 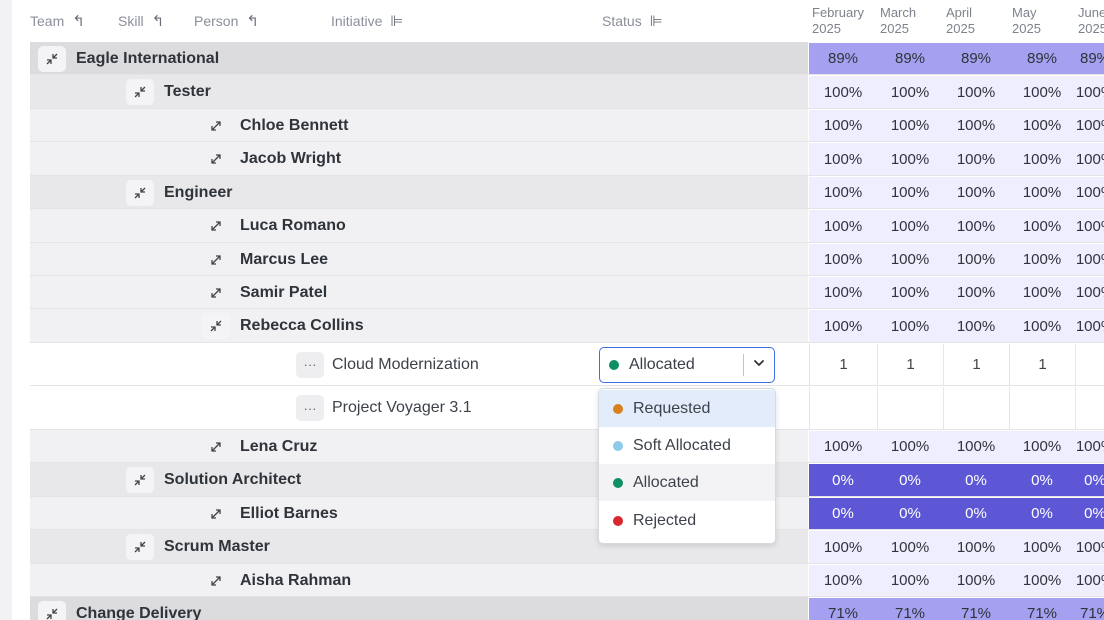 I want to click on chevron-down-icon, so click(x=759, y=364).